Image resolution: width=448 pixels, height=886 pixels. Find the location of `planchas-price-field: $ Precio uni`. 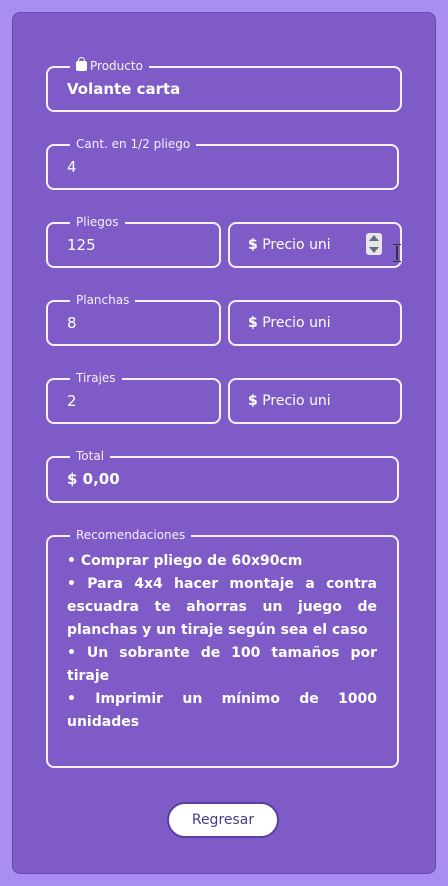

planchas-price-field: $ Precio uni is located at coordinates (315, 323).